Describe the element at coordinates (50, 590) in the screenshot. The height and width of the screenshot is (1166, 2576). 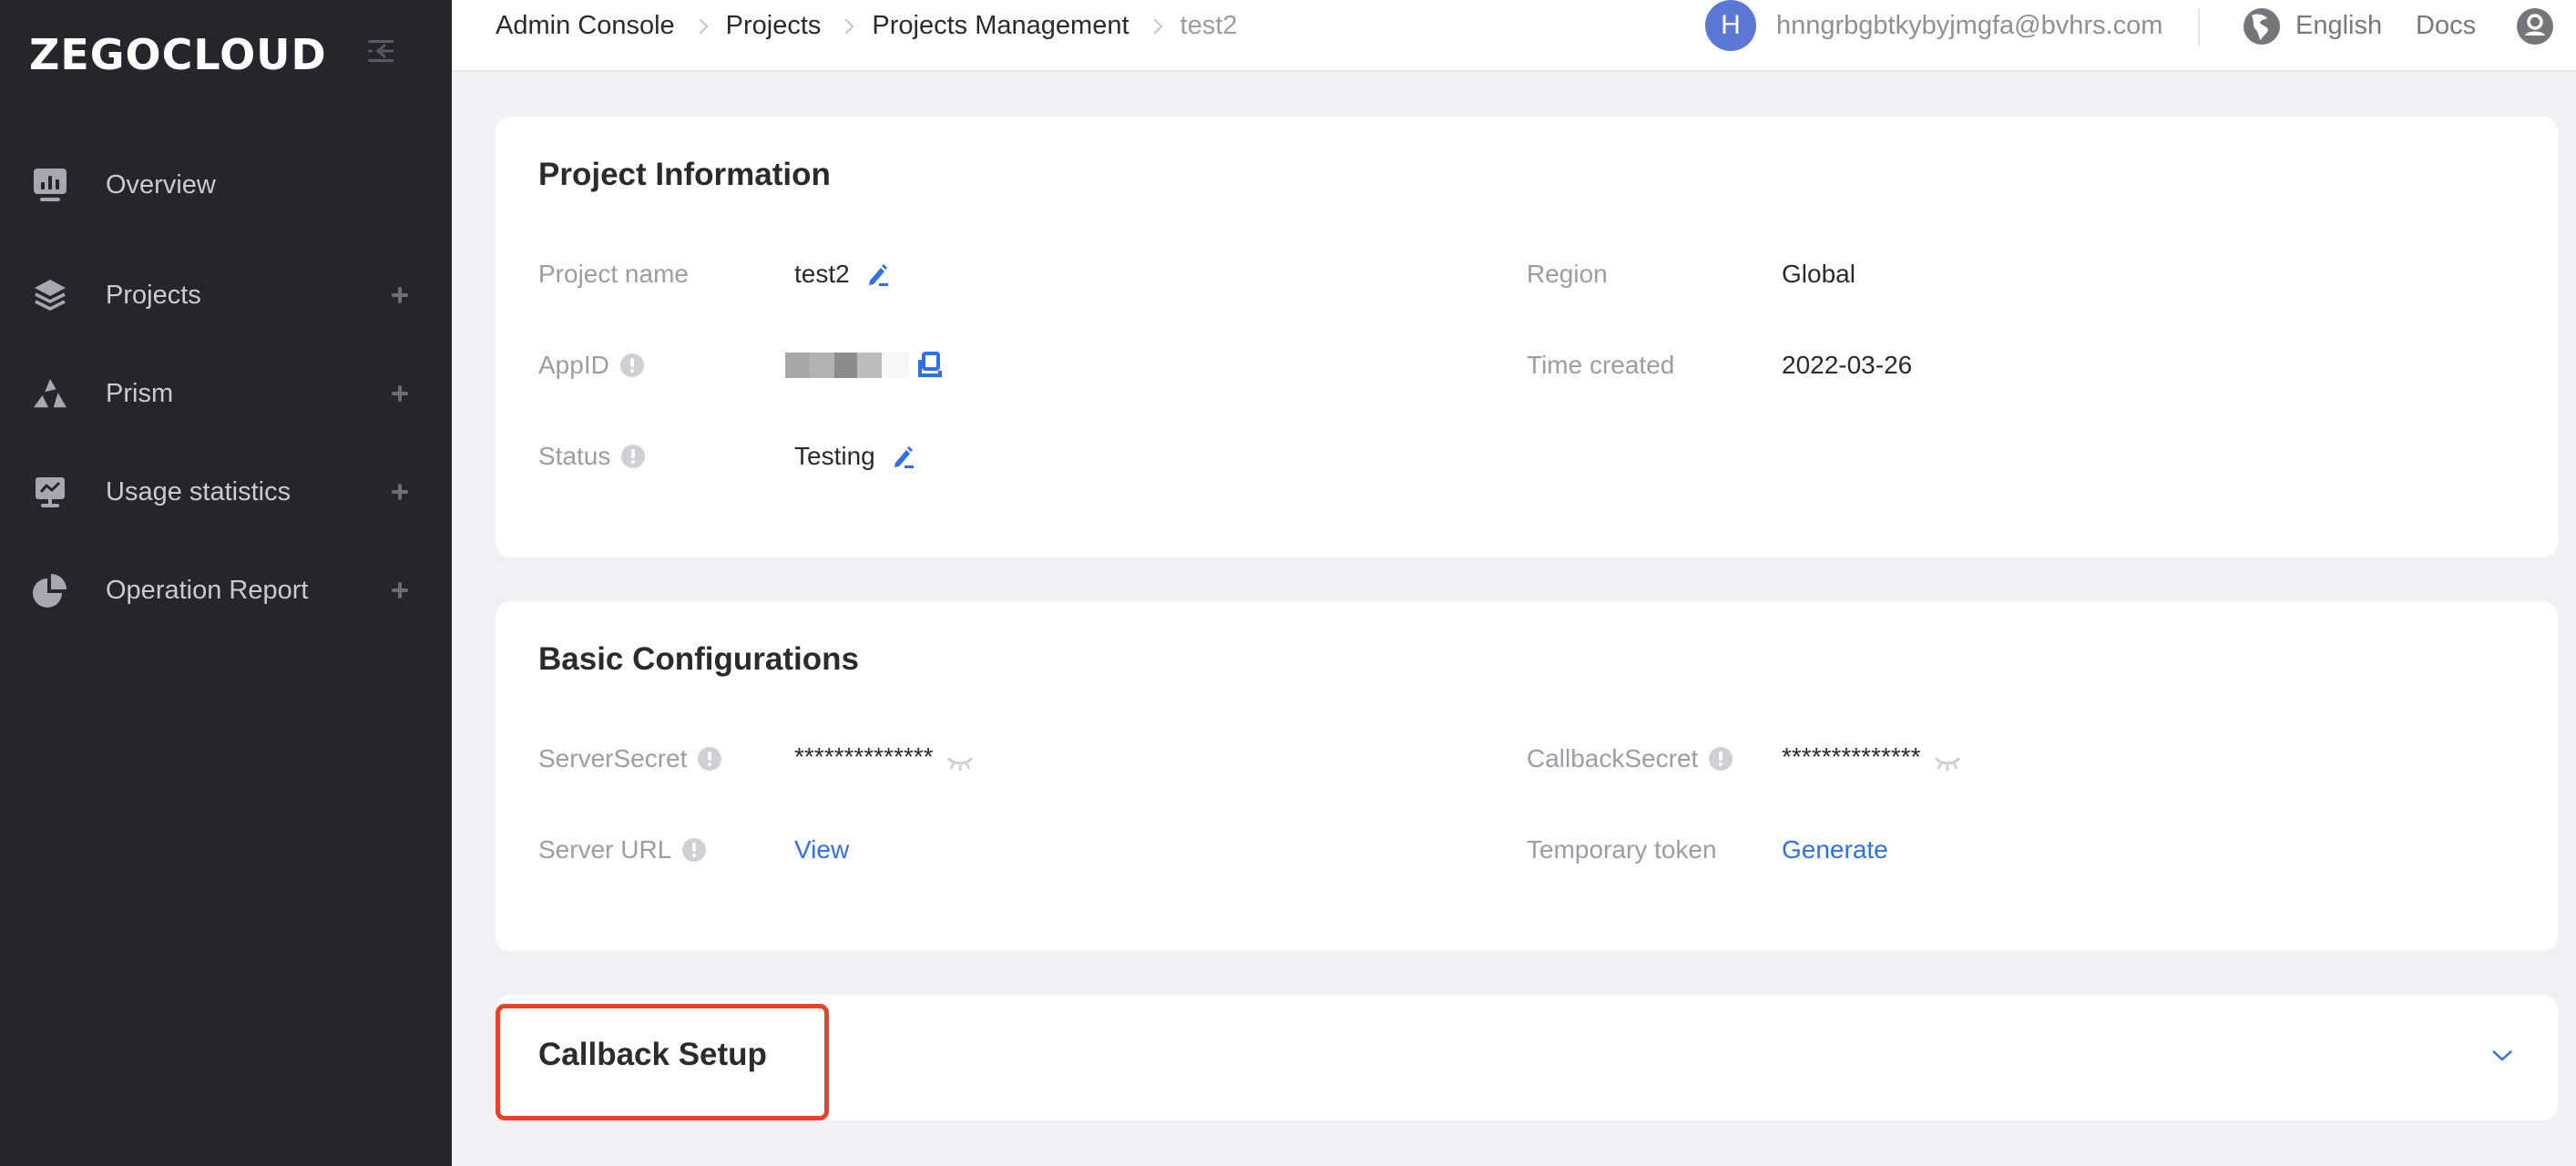
I see `pie-chart-icon` at that location.